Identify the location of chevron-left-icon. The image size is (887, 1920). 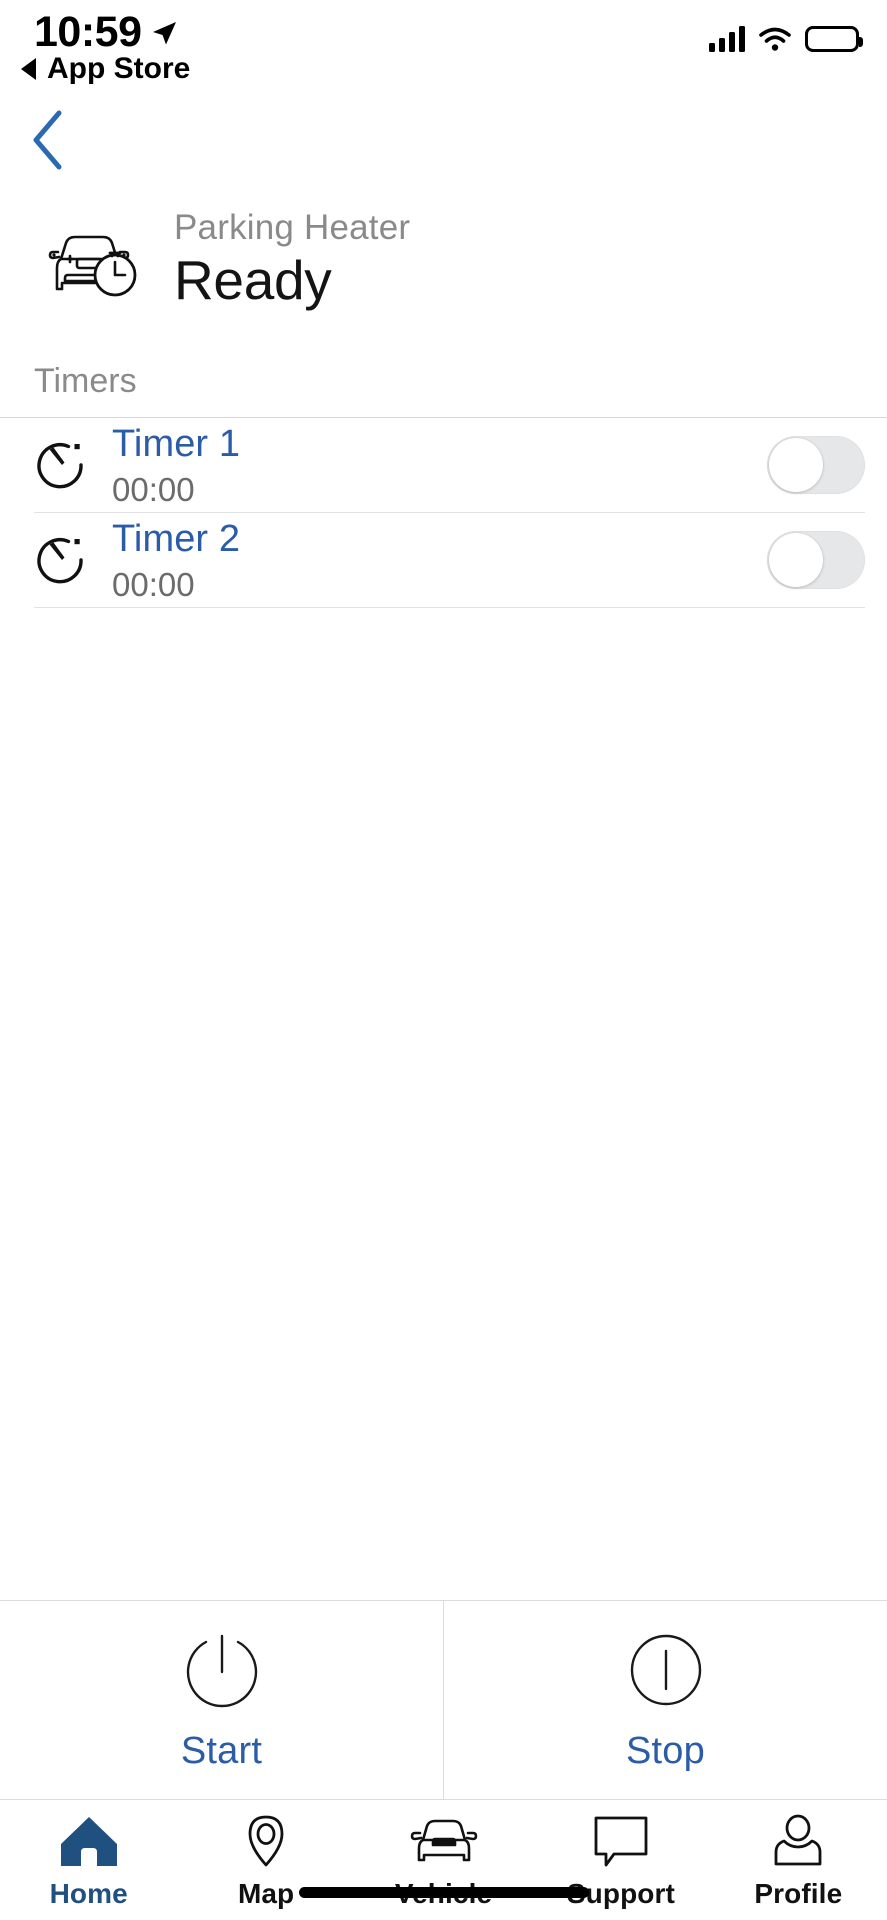
(47, 140).